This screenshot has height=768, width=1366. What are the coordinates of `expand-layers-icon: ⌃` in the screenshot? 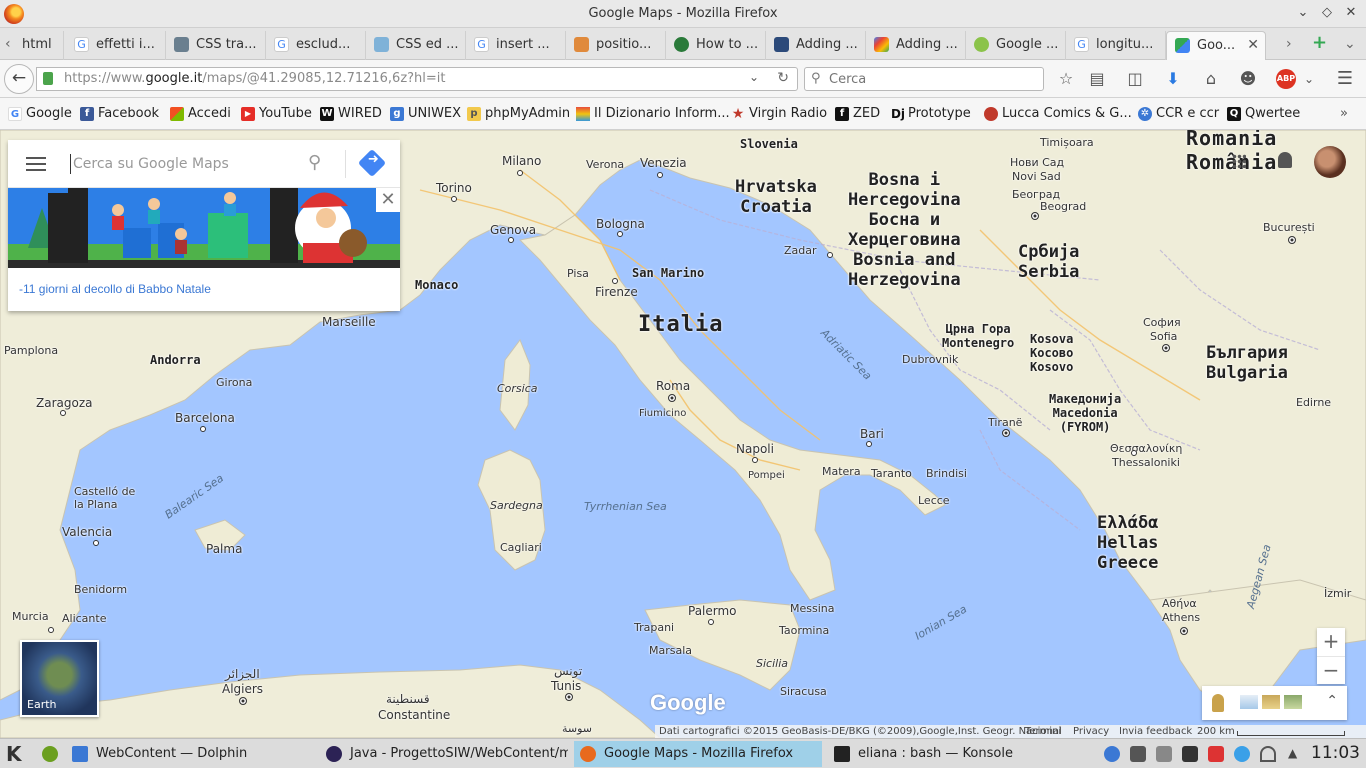 It's located at (1332, 701).